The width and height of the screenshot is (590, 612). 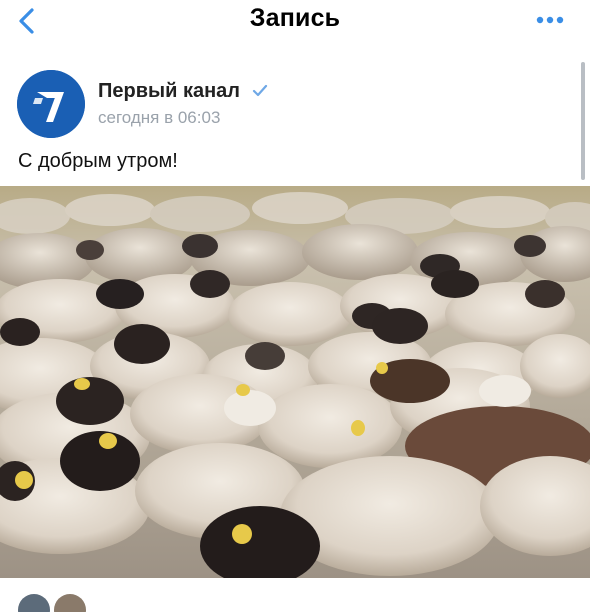 What do you see at coordinates (295, 595) in the screenshot?
I see `post-footer` at bounding box center [295, 595].